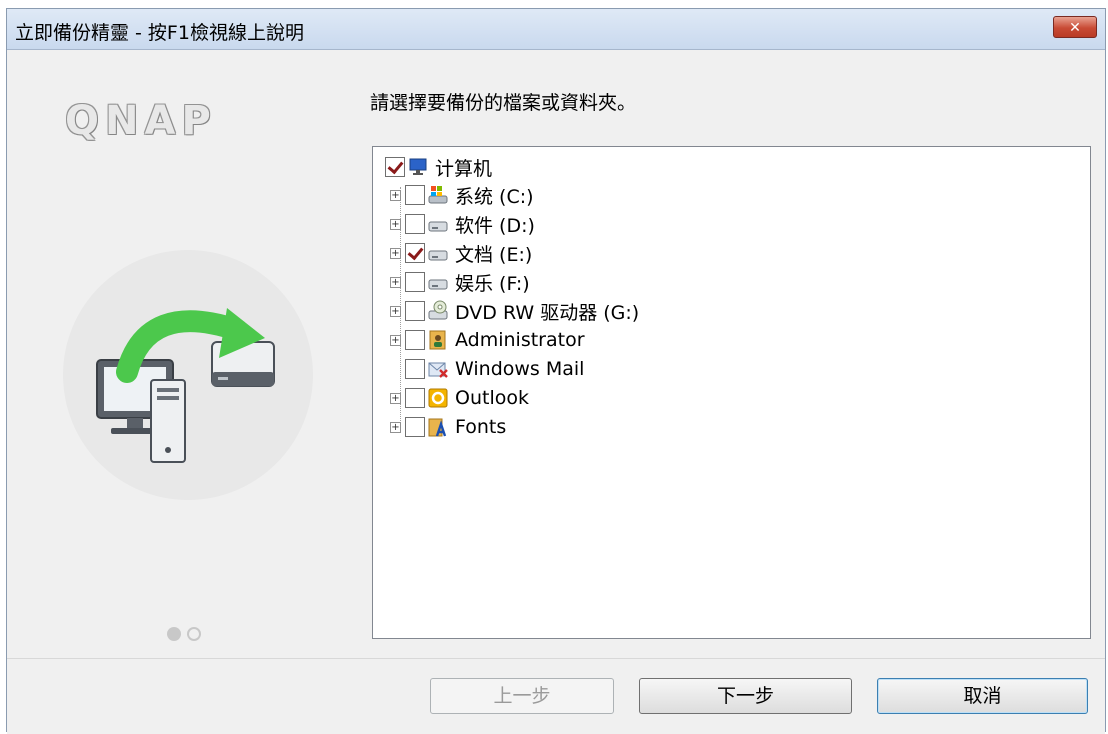 The width and height of the screenshot is (1108, 734). Describe the element at coordinates (415, 311) in the screenshot. I see `drive-g-checkbox` at that location.